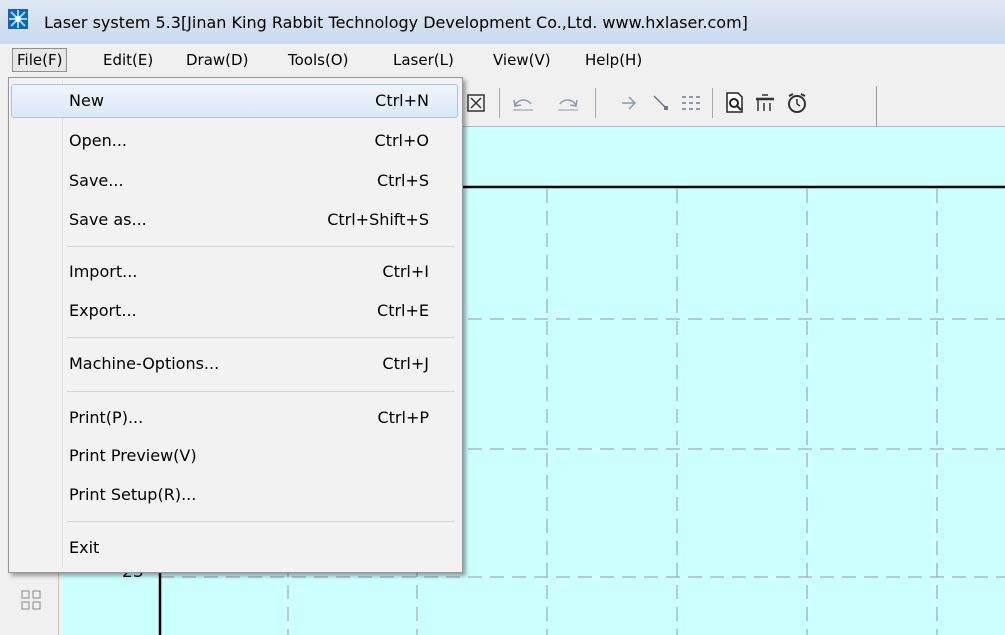  I want to click on timer-icon, so click(797, 103).